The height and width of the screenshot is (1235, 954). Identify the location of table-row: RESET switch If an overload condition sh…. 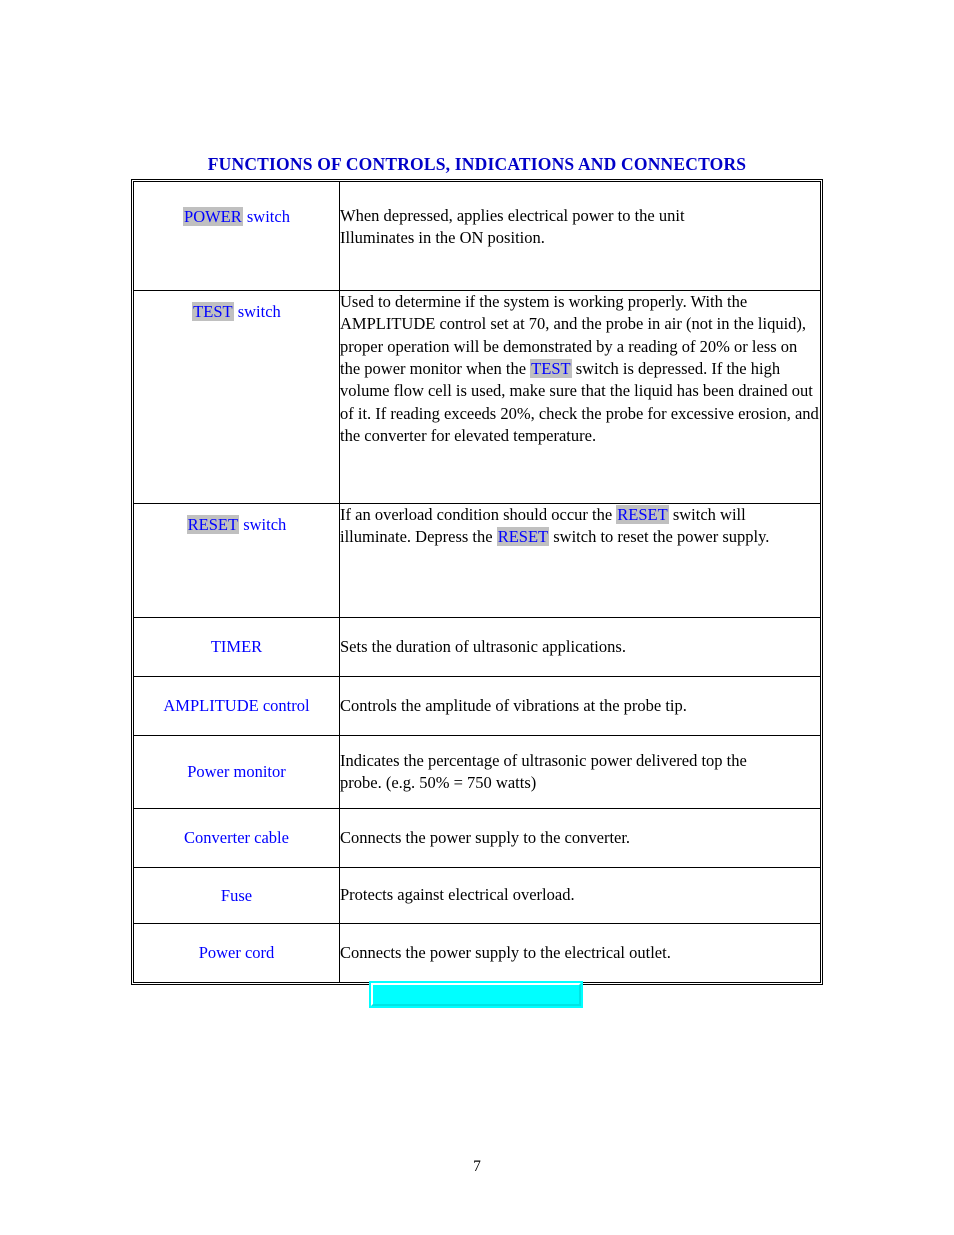
(477, 560).